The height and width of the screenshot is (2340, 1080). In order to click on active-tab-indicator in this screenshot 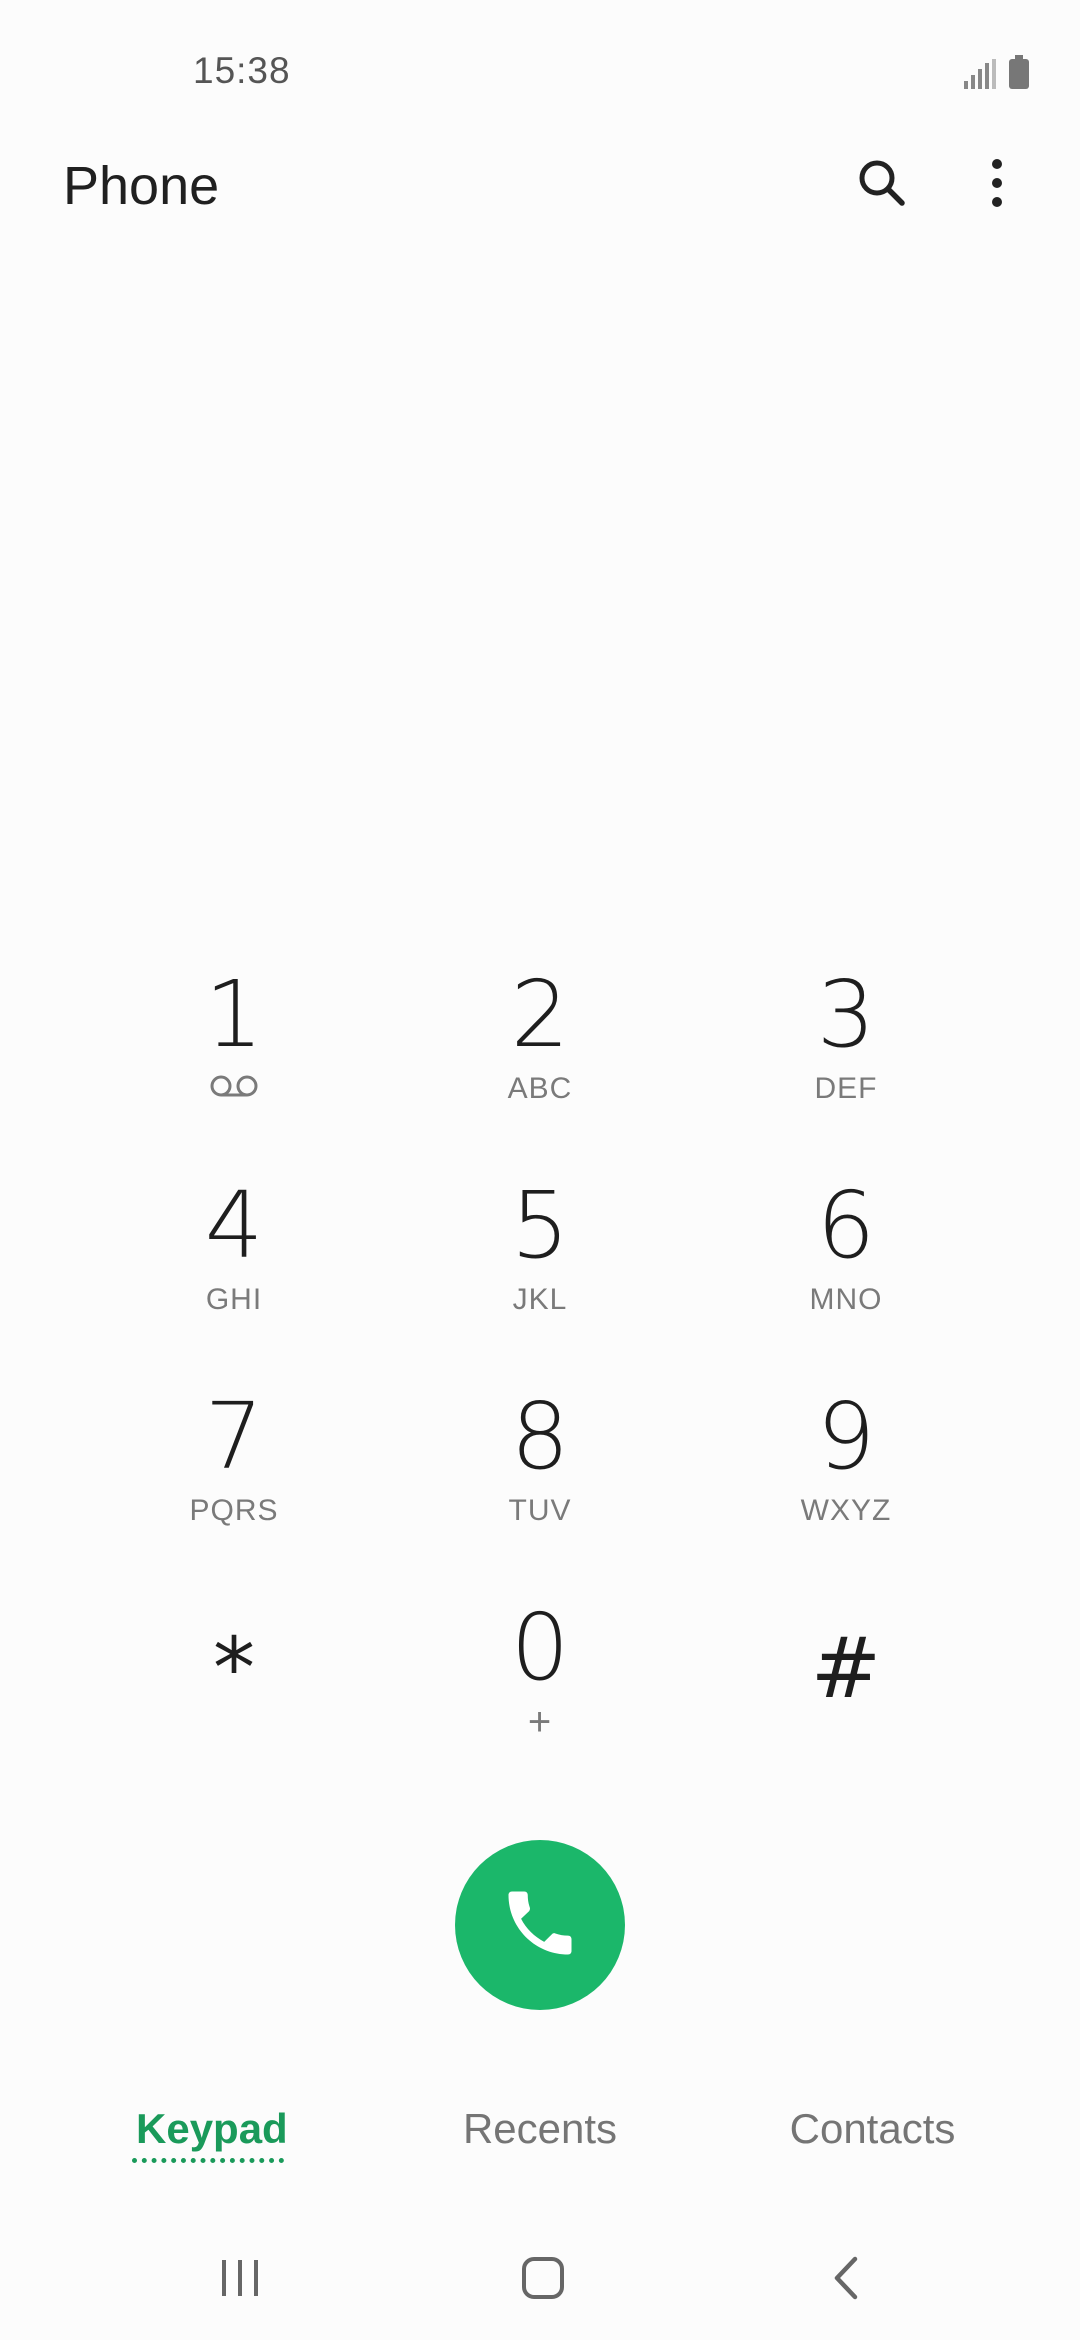, I will do `click(208, 2160)`.